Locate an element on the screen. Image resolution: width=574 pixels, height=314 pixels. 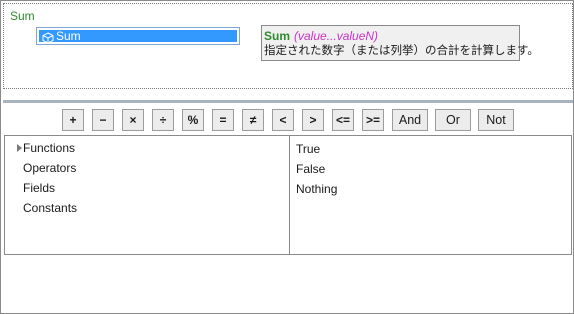
tooltip-function-name: Sum is located at coordinates (277, 36).